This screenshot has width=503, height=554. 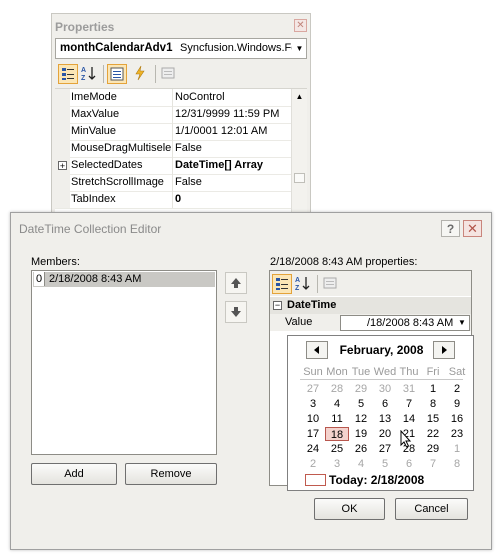 I want to click on calendar-day: 13, so click(x=385, y=419).